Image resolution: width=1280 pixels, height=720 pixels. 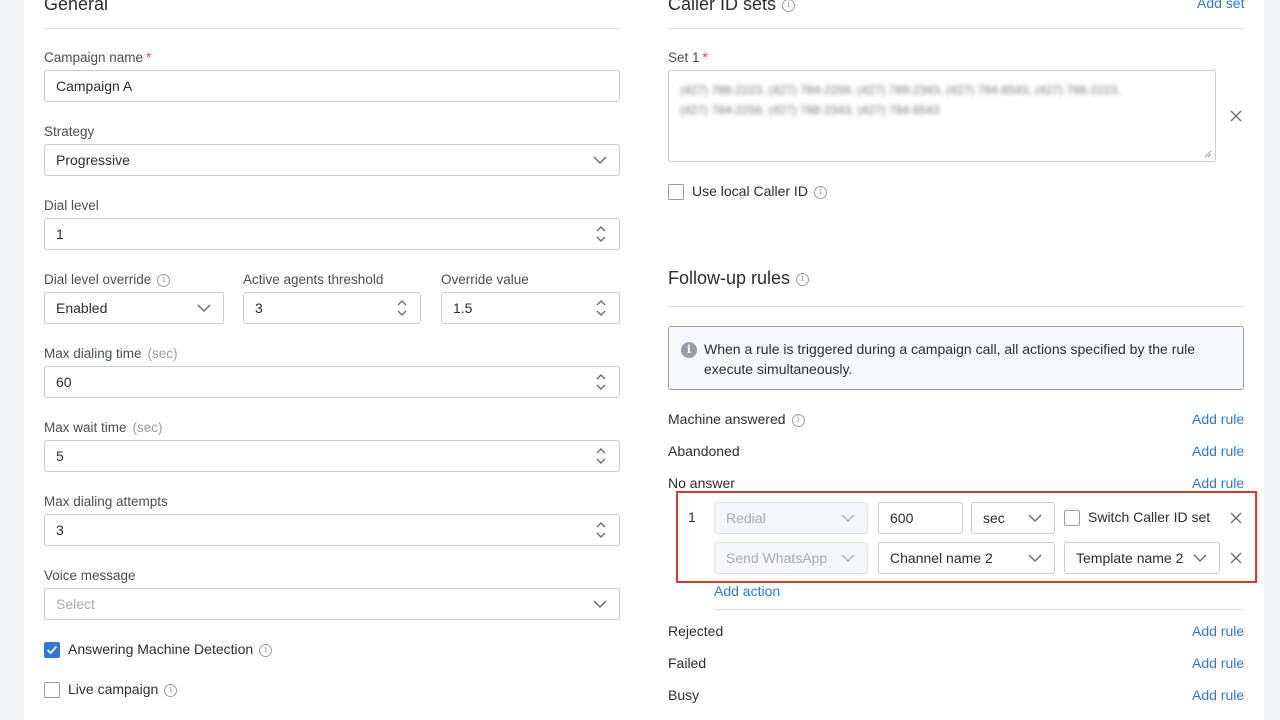 I want to click on strategy-select: Progressive, so click(x=332, y=160).